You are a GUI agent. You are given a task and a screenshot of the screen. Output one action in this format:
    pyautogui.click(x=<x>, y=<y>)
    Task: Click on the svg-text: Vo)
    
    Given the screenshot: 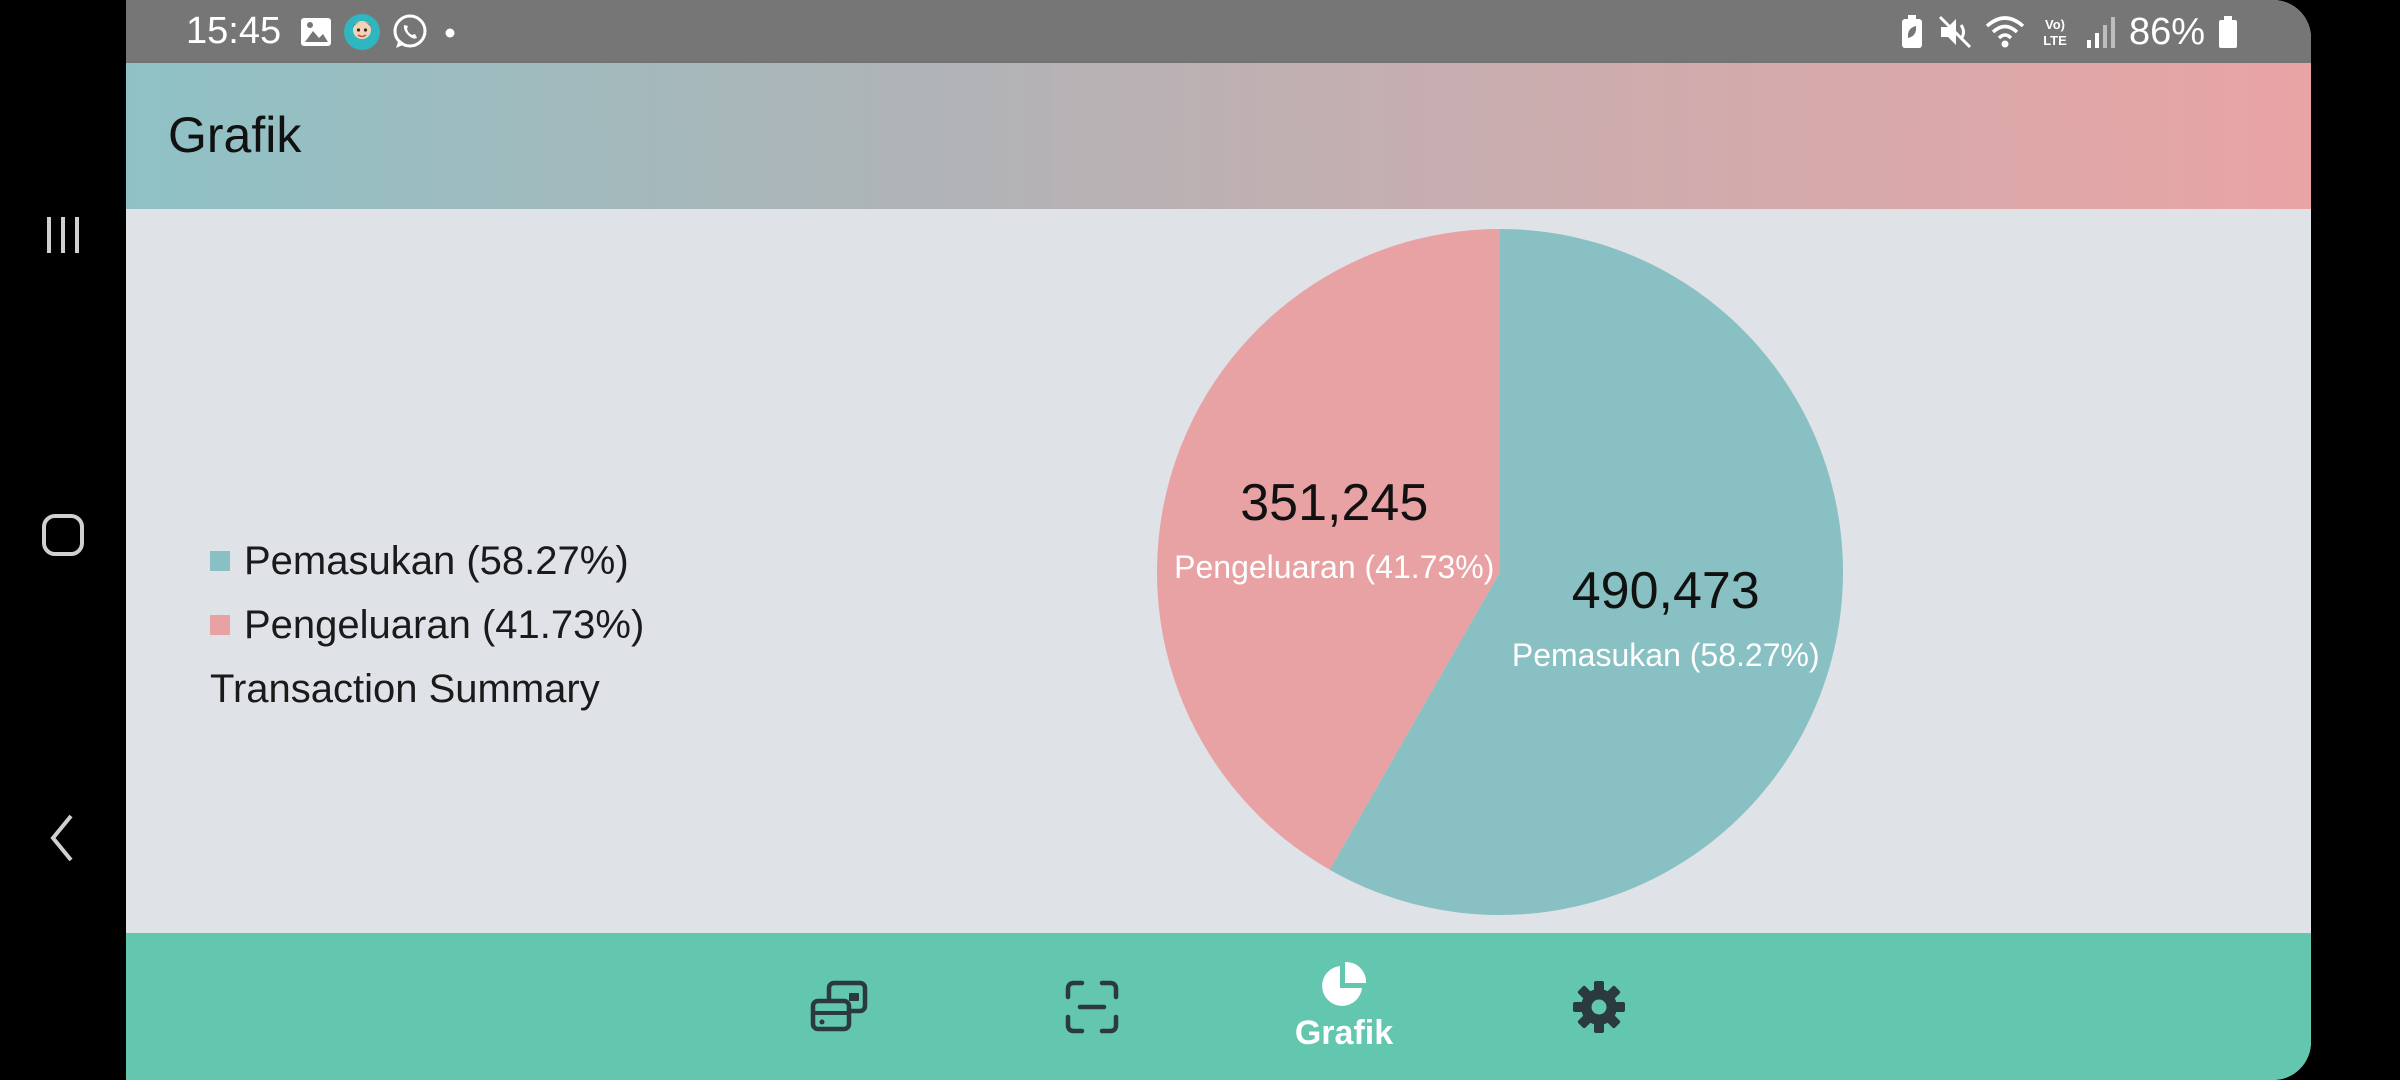 What is the action you would take?
    pyautogui.click(x=2055, y=24)
    